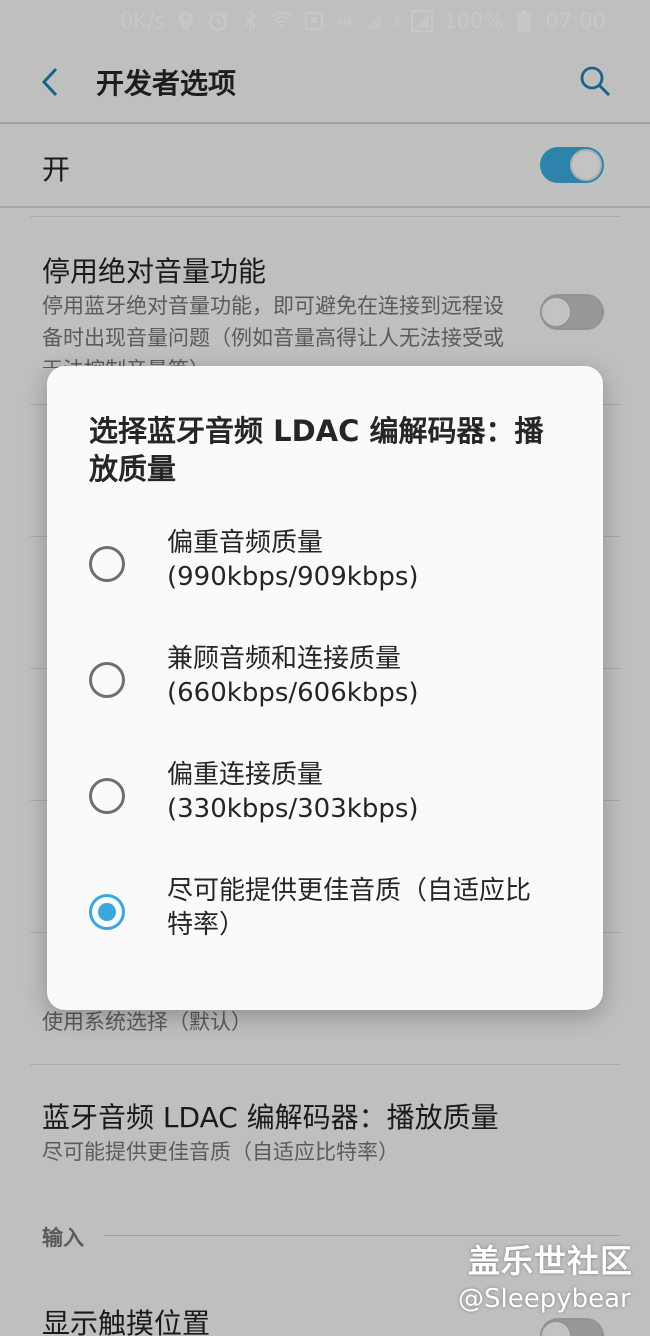  Describe the element at coordinates (551, 1261) in the screenshot. I see `watermark-community: 盖乐世社区` at that location.